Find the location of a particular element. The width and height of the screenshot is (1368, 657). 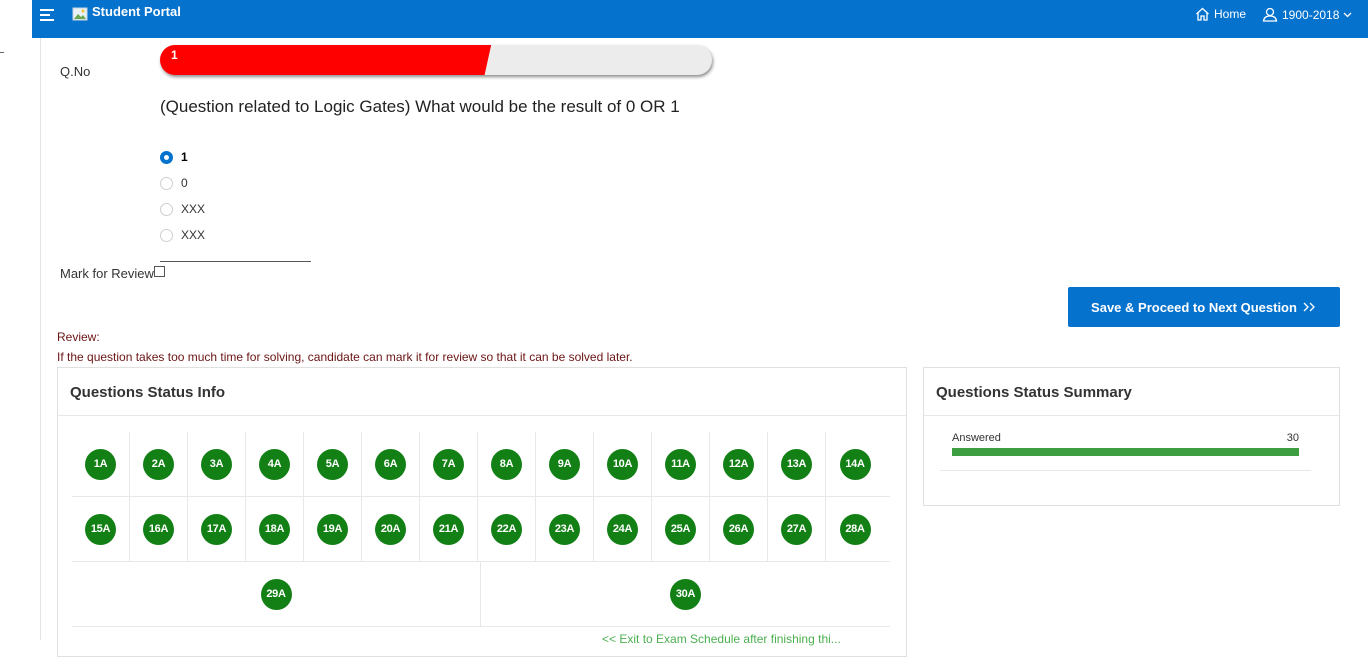

question-status-badge: 24A is located at coordinates (622, 529).